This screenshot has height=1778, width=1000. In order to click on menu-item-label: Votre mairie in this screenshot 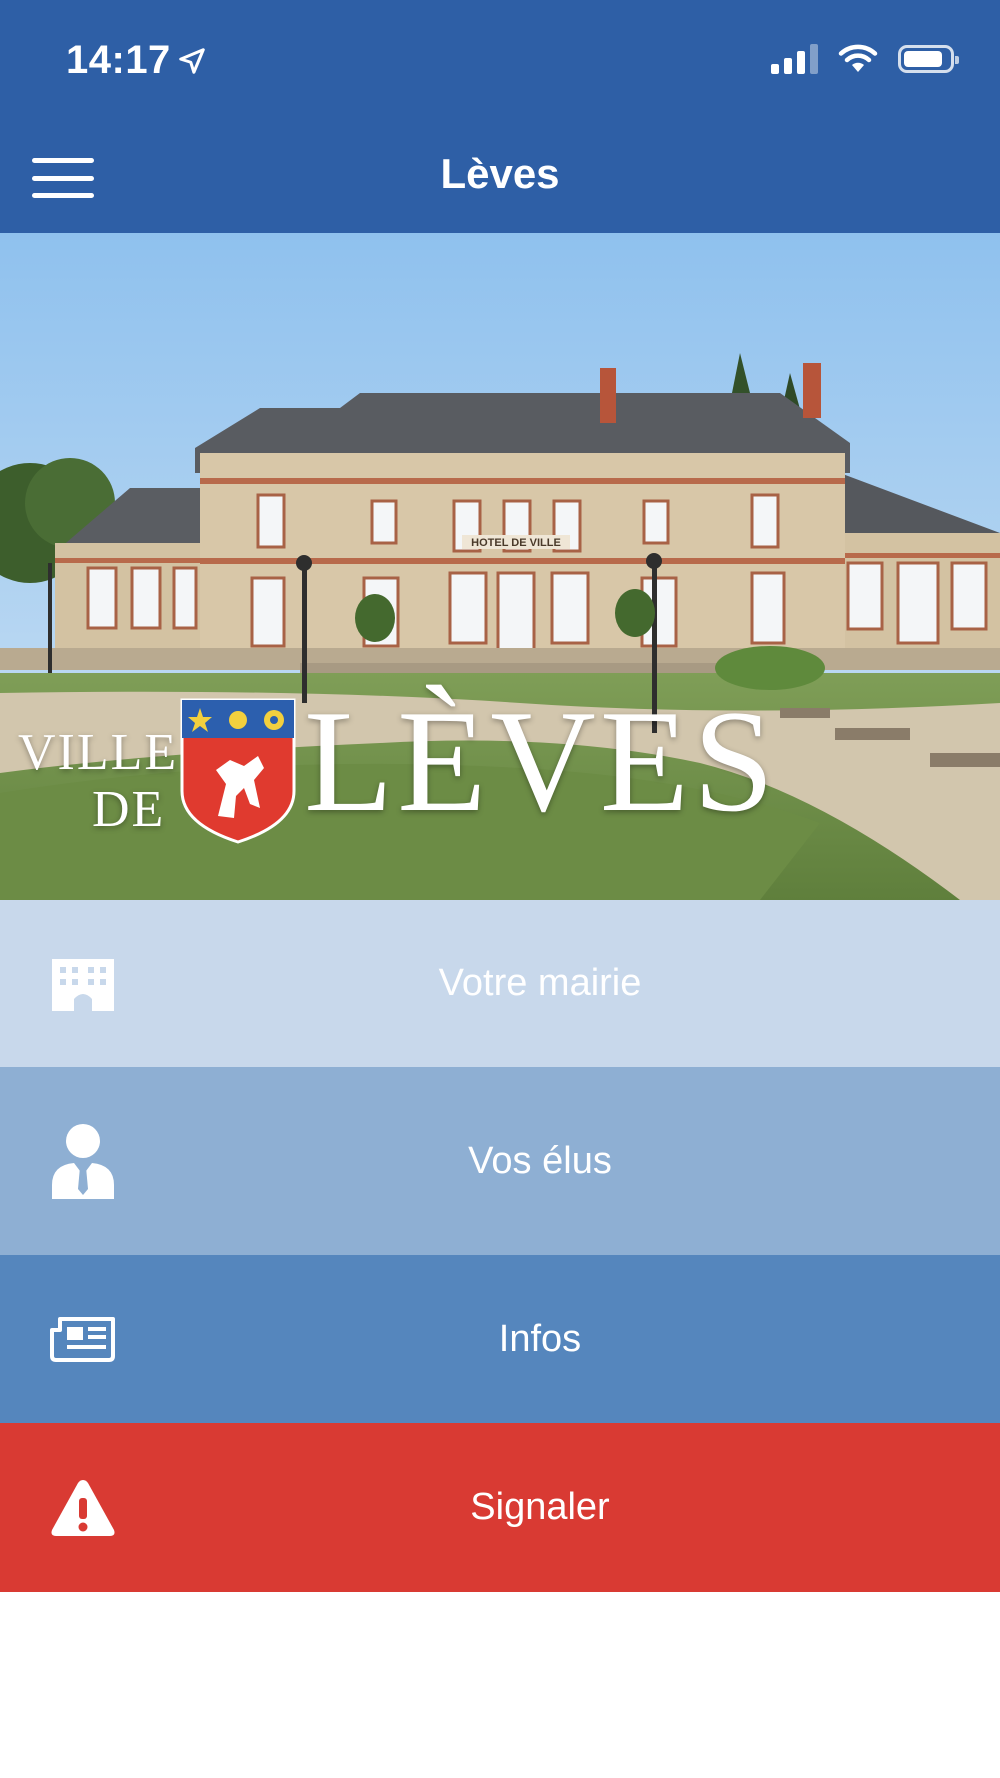, I will do `click(540, 983)`.